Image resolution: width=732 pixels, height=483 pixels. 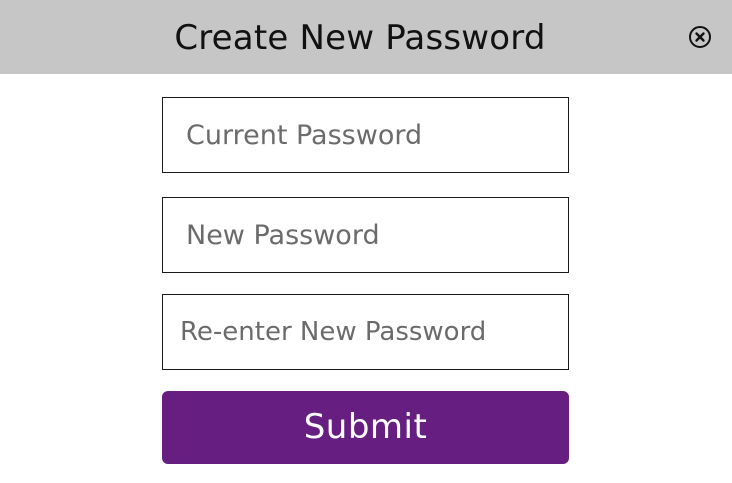 I want to click on reenter-password-field, so click(x=365, y=332).